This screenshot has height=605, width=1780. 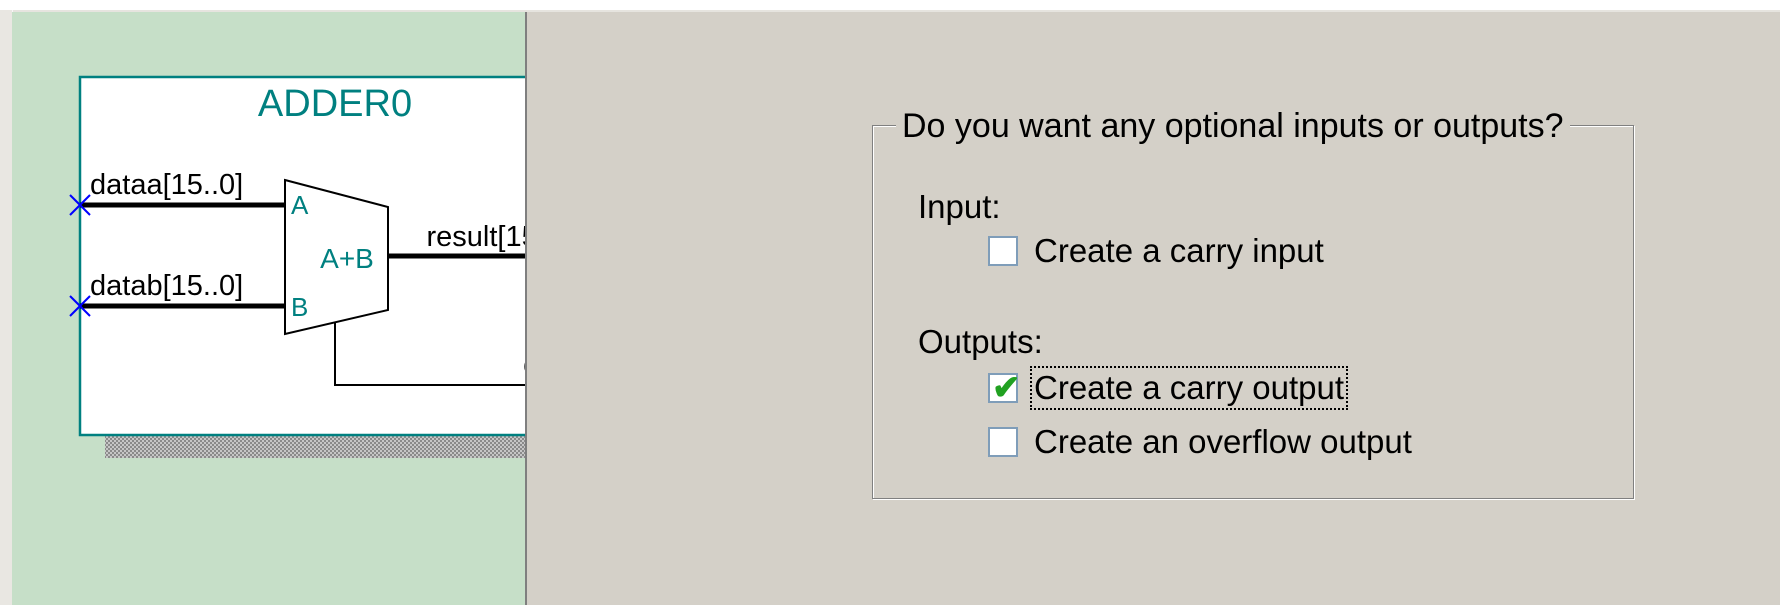 What do you see at coordinates (300, 205) in the screenshot?
I see `port-a-label: A` at bounding box center [300, 205].